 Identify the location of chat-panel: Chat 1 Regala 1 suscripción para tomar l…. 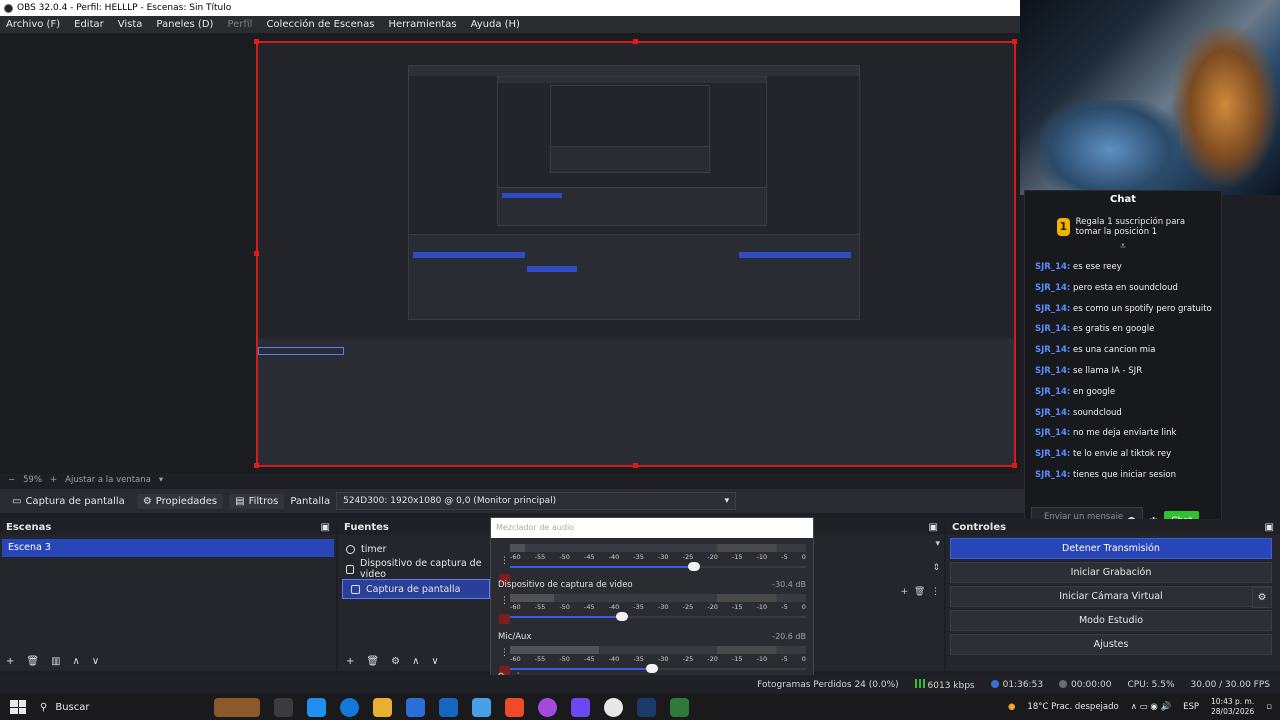
(1123, 366).